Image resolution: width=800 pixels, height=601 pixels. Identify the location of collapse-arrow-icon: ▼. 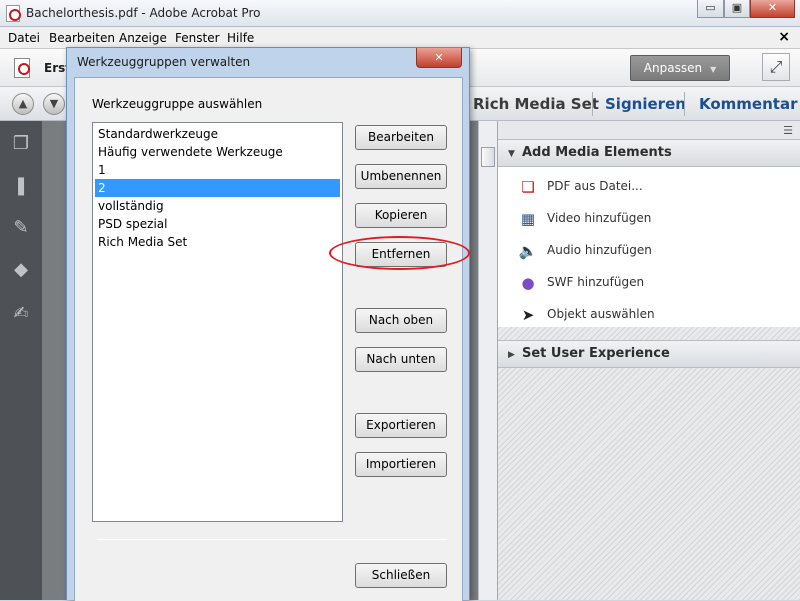
(511, 154).